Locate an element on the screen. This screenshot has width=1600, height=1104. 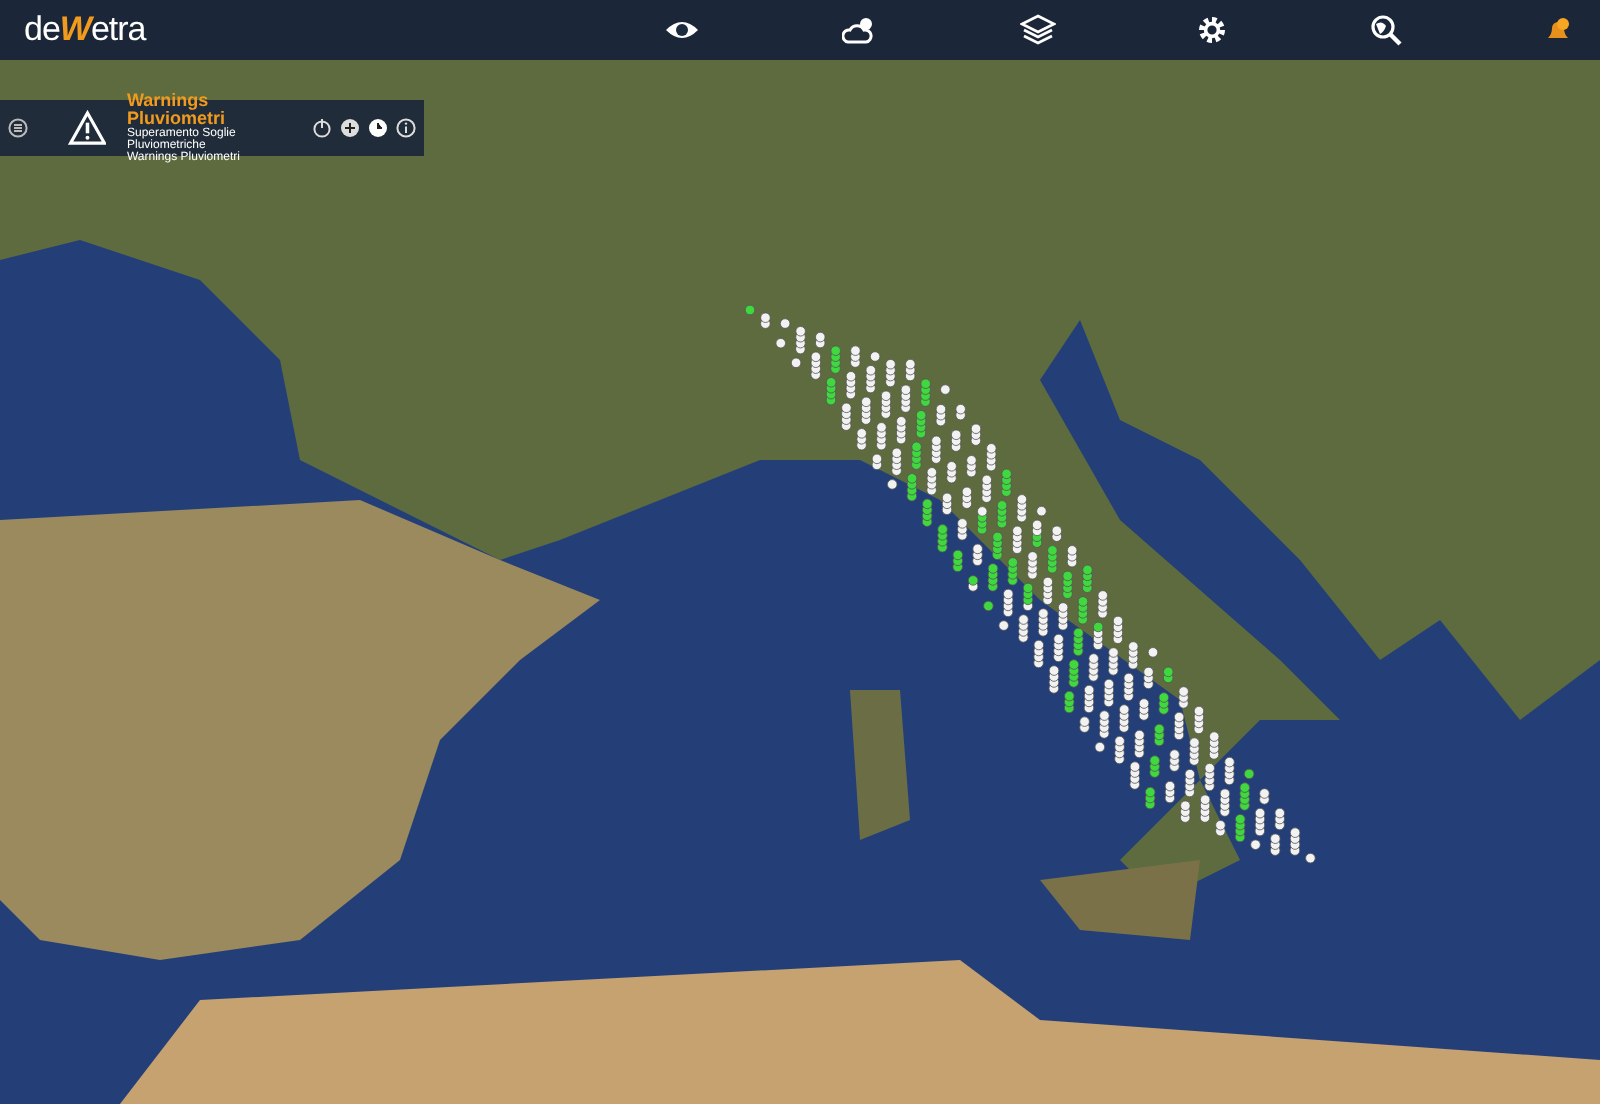
info-icon is located at coordinates (406, 128).